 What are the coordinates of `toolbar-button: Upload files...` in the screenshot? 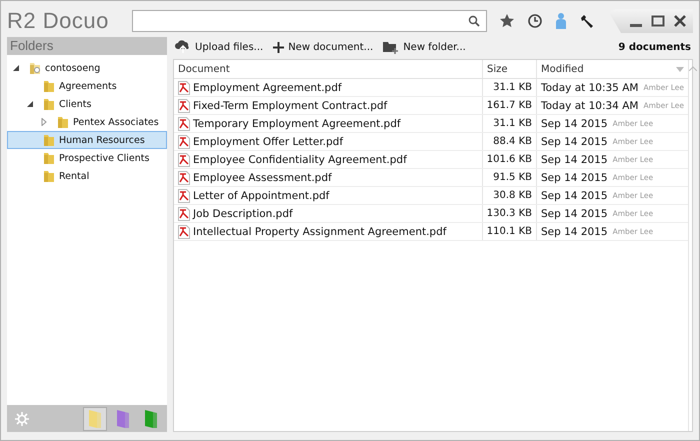 It's located at (219, 47).